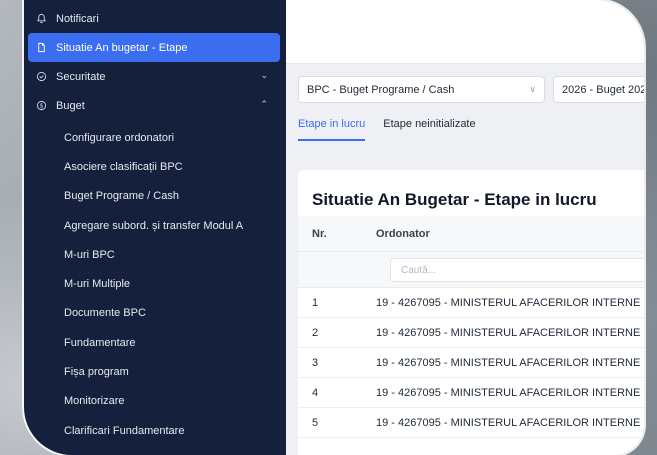 Image resolution: width=657 pixels, height=455 pixels. What do you see at coordinates (603, 89) in the screenshot?
I see `year-select-value: 2026 - Buget 2026` at bounding box center [603, 89].